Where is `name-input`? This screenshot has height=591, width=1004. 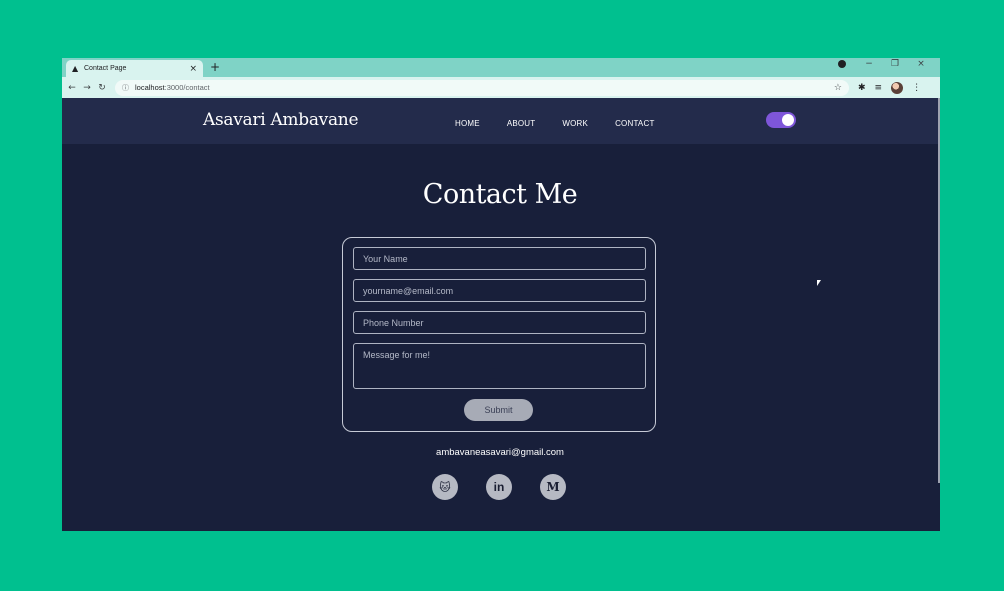
name-input is located at coordinates (499, 258).